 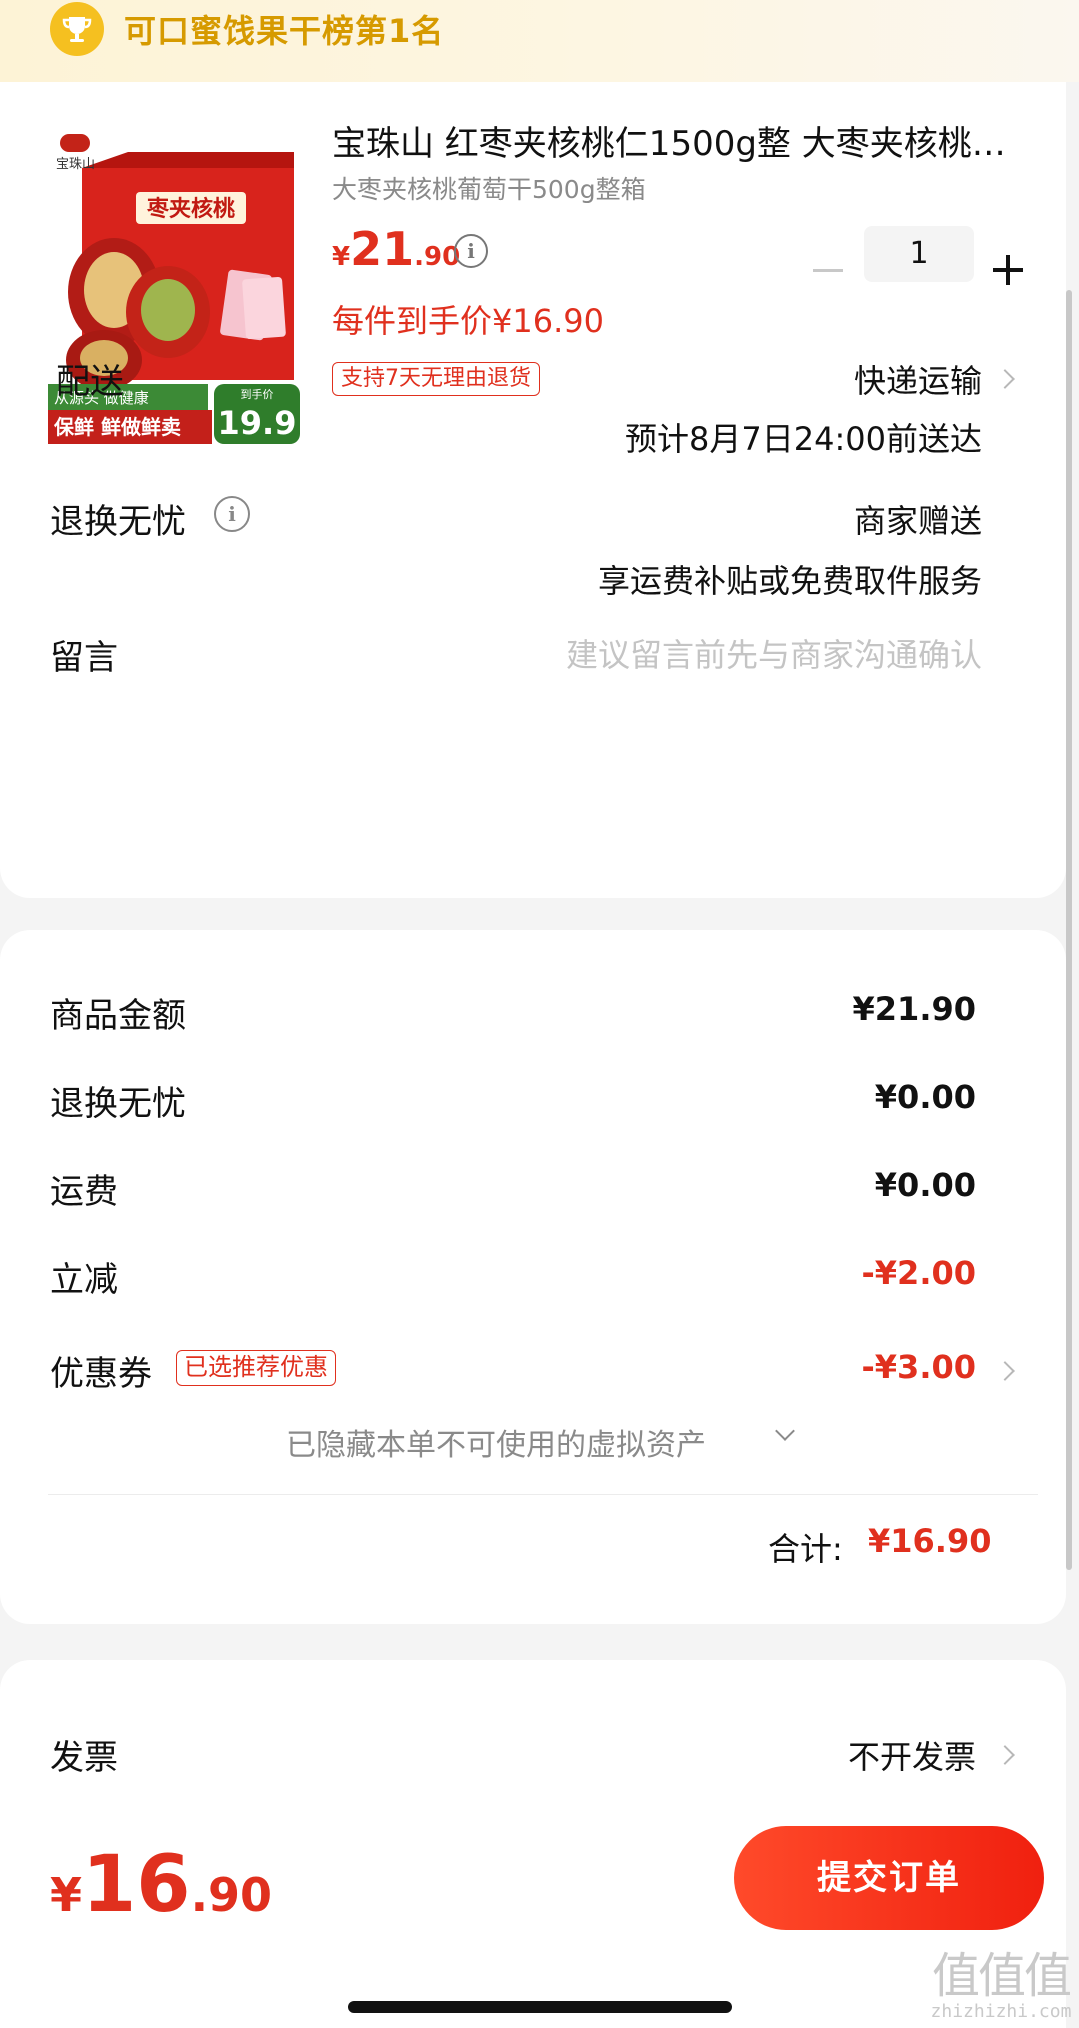 What do you see at coordinates (257, 394) in the screenshot?
I see `image-hand-price-label: 到手价` at bounding box center [257, 394].